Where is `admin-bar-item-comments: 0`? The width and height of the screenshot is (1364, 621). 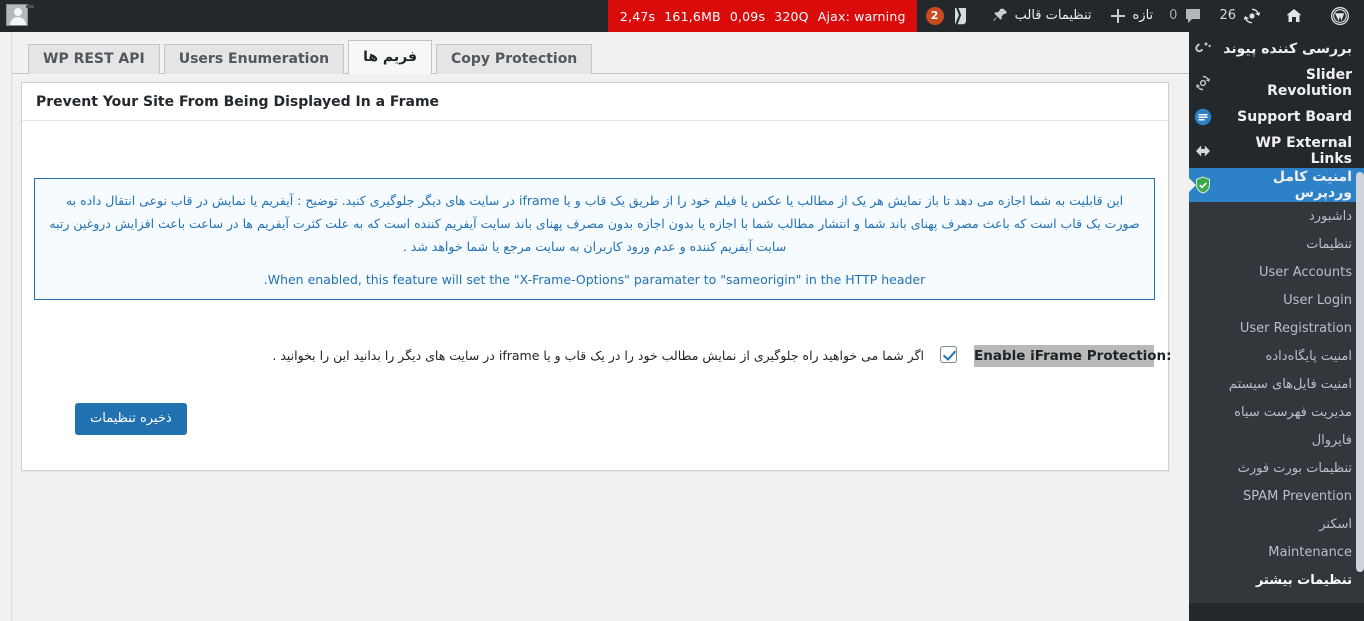 admin-bar-item-comments: 0 is located at coordinates (1186, 16).